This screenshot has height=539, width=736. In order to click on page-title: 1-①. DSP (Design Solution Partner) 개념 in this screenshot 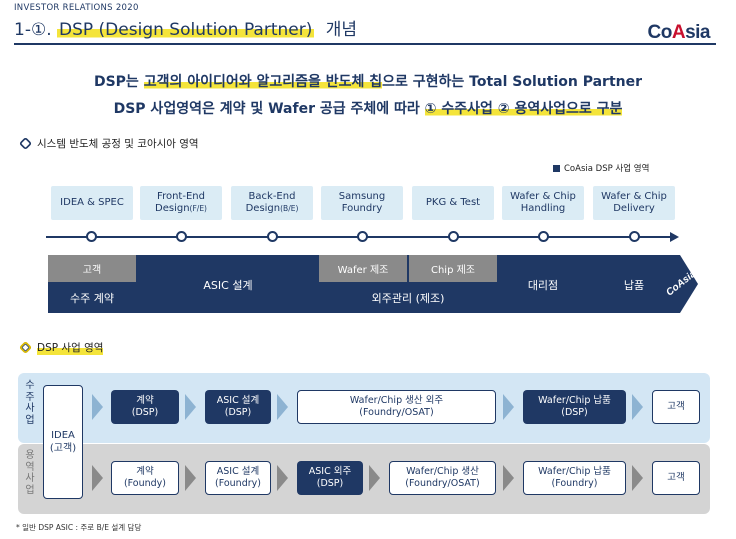, I will do `click(185, 27)`.